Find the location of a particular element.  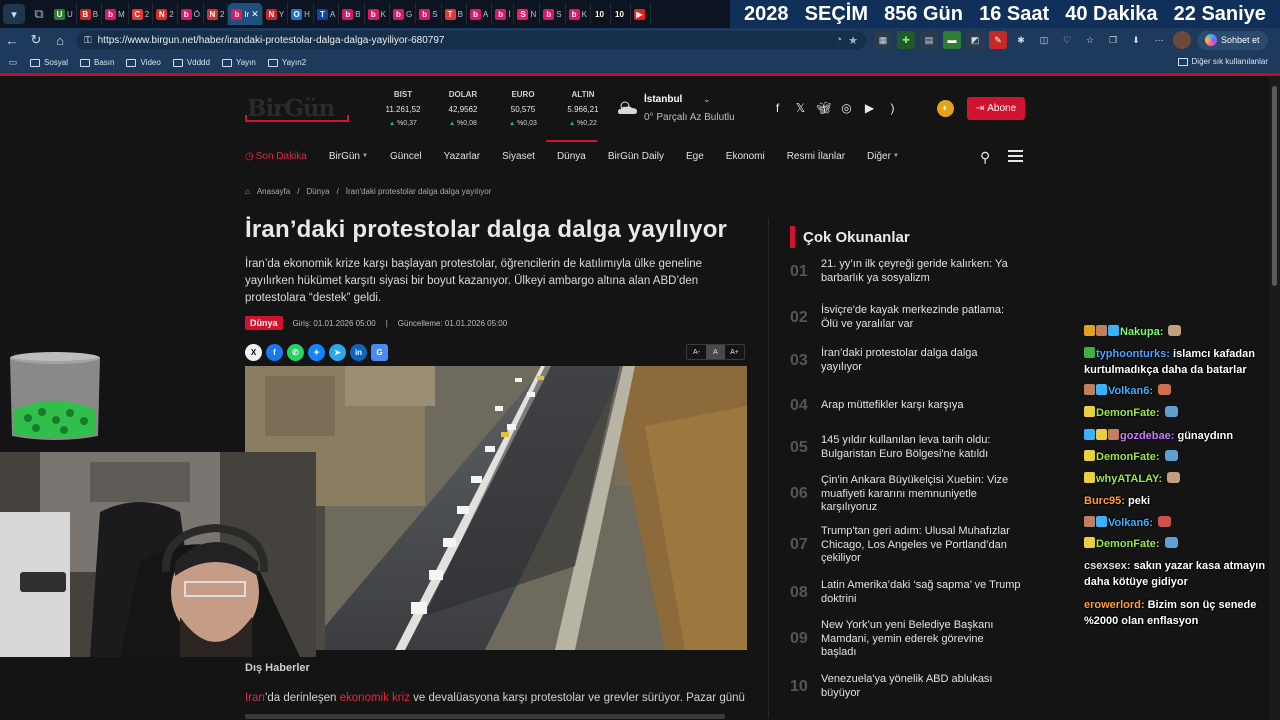

font-default-button: A is located at coordinates (715, 352).